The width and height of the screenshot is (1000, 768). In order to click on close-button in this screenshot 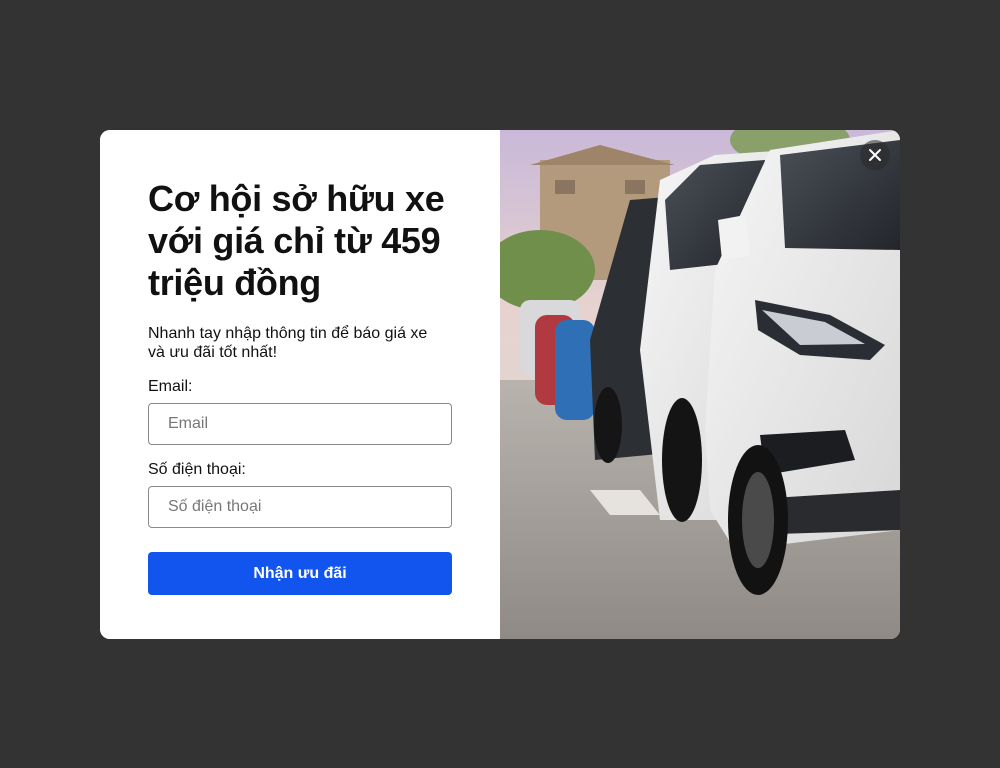, I will do `click(875, 155)`.